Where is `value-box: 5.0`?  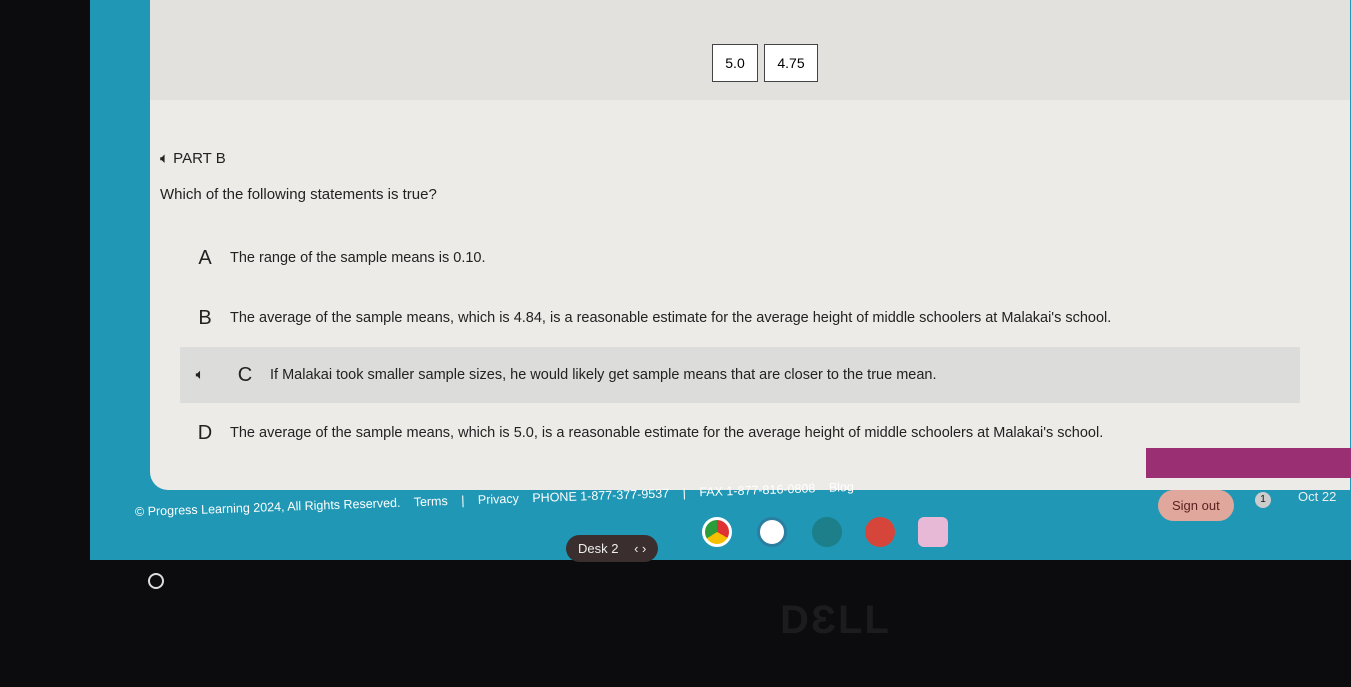
value-box: 5.0 is located at coordinates (735, 63).